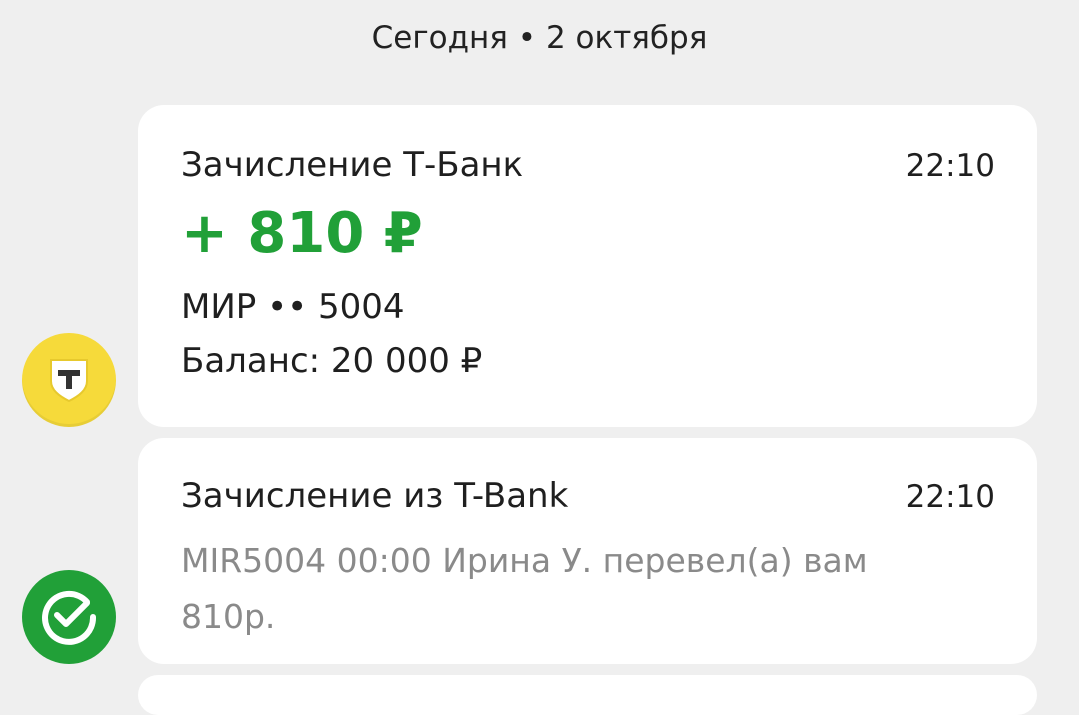  I want to click on transaction-amount: + 810 ₽, so click(302, 233).